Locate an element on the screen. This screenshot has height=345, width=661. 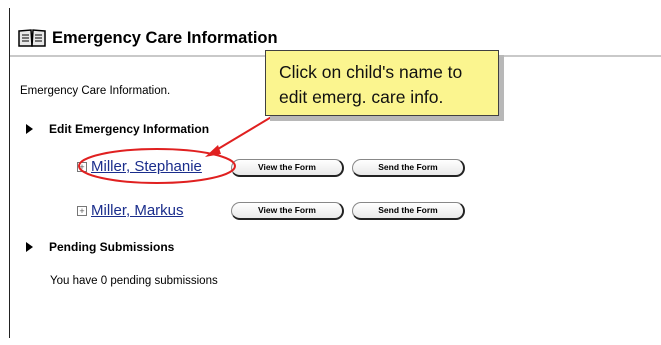
view-form-button-markus: View the Form is located at coordinates (287, 211).